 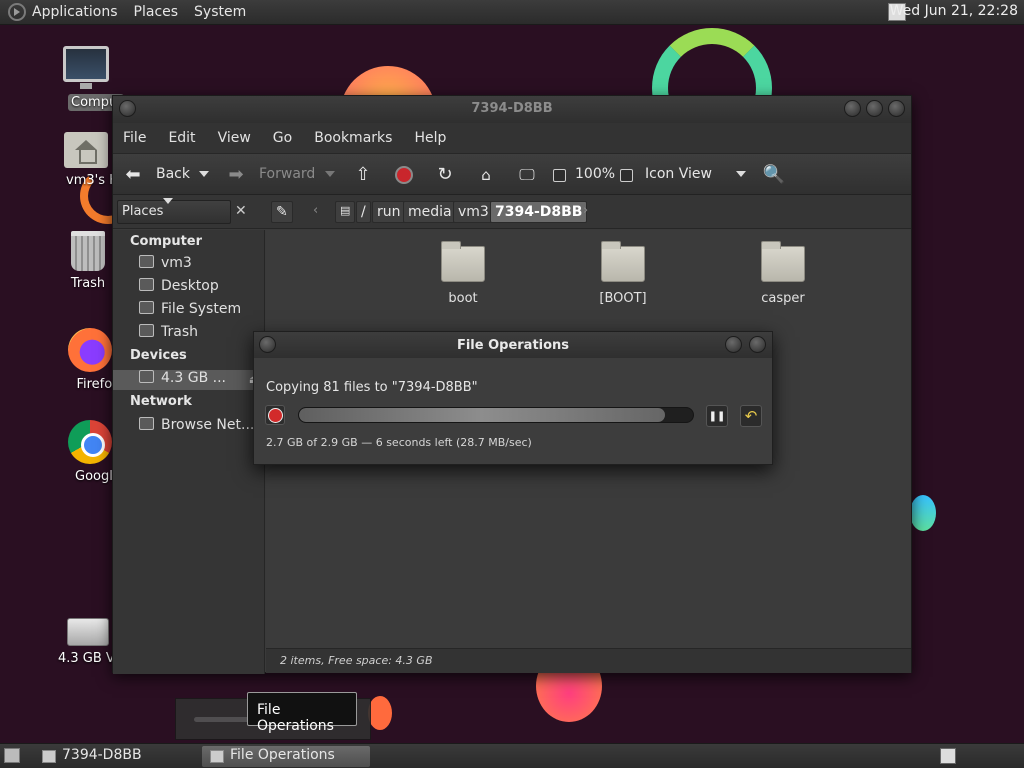 I want to click on file-operations-icon, so click(x=217, y=756).